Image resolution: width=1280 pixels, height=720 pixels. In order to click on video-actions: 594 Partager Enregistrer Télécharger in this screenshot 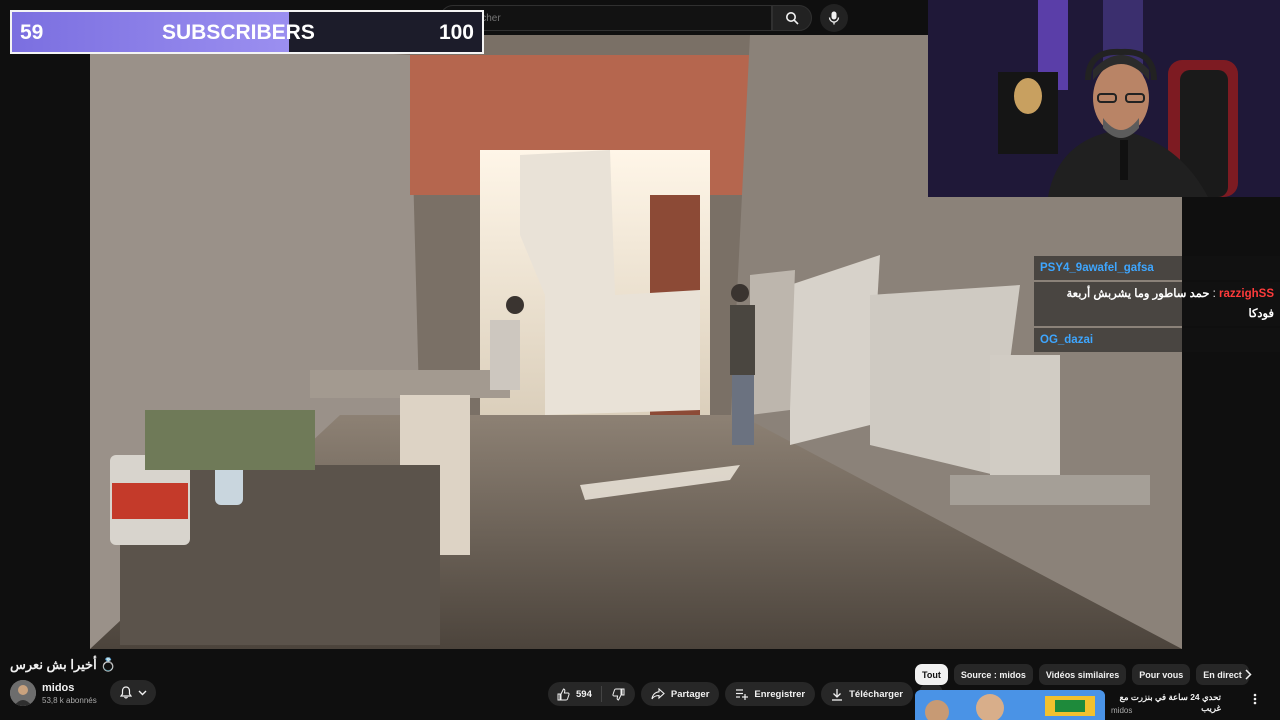, I will do `click(745, 694)`.